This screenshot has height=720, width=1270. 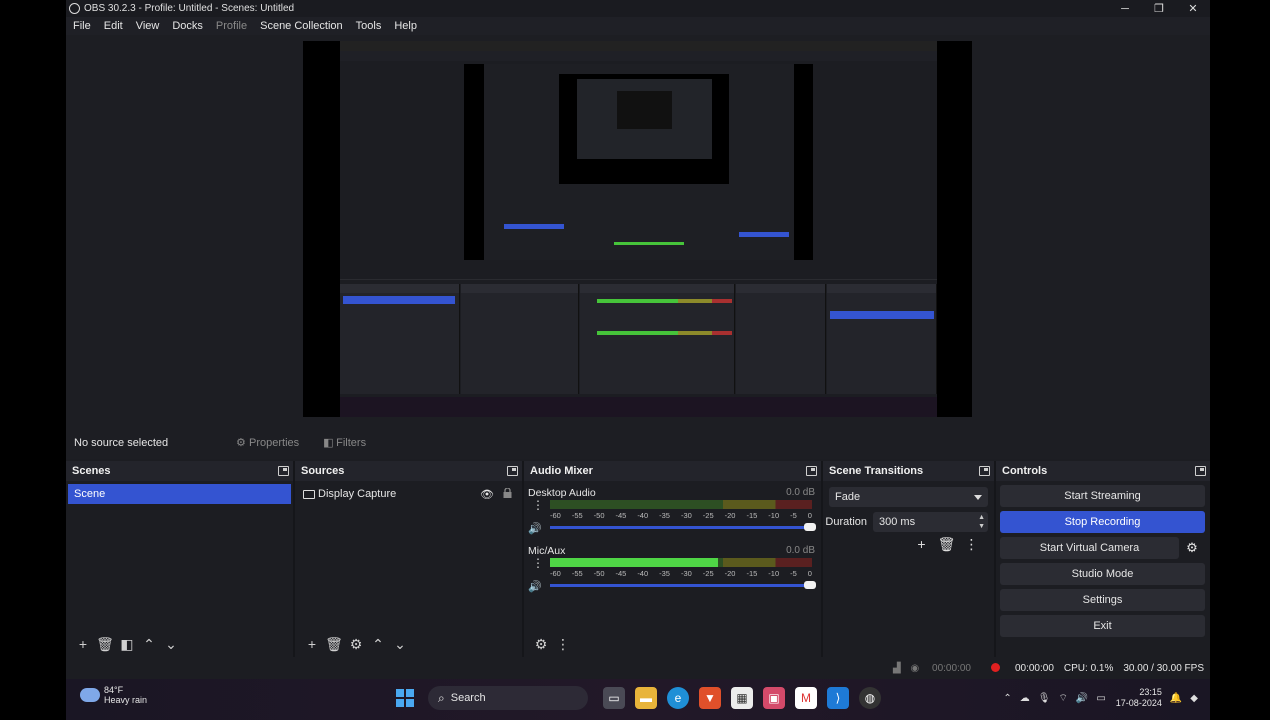 What do you see at coordinates (1193, 8) in the screenshot?
I see `close-icon: ✕` at bounding box center [1193, 8].